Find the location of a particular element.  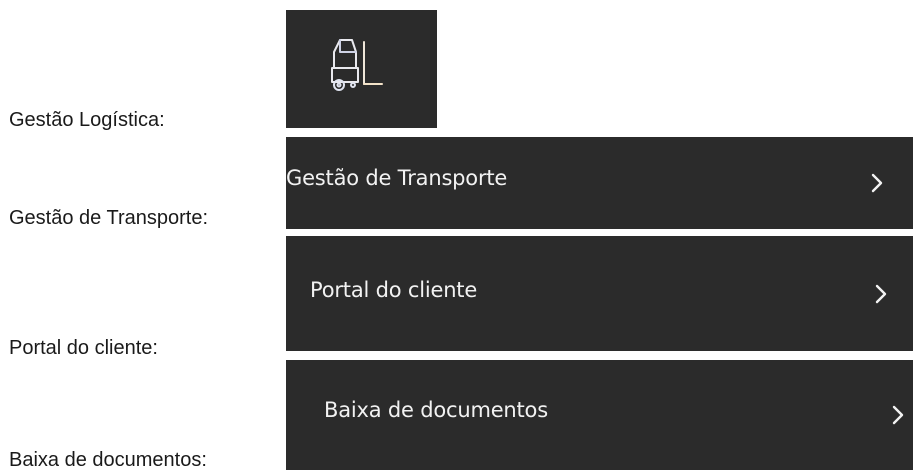

menu-item-gestao-transporte: Gestão de Transporte is located at coordinates (599, 183).